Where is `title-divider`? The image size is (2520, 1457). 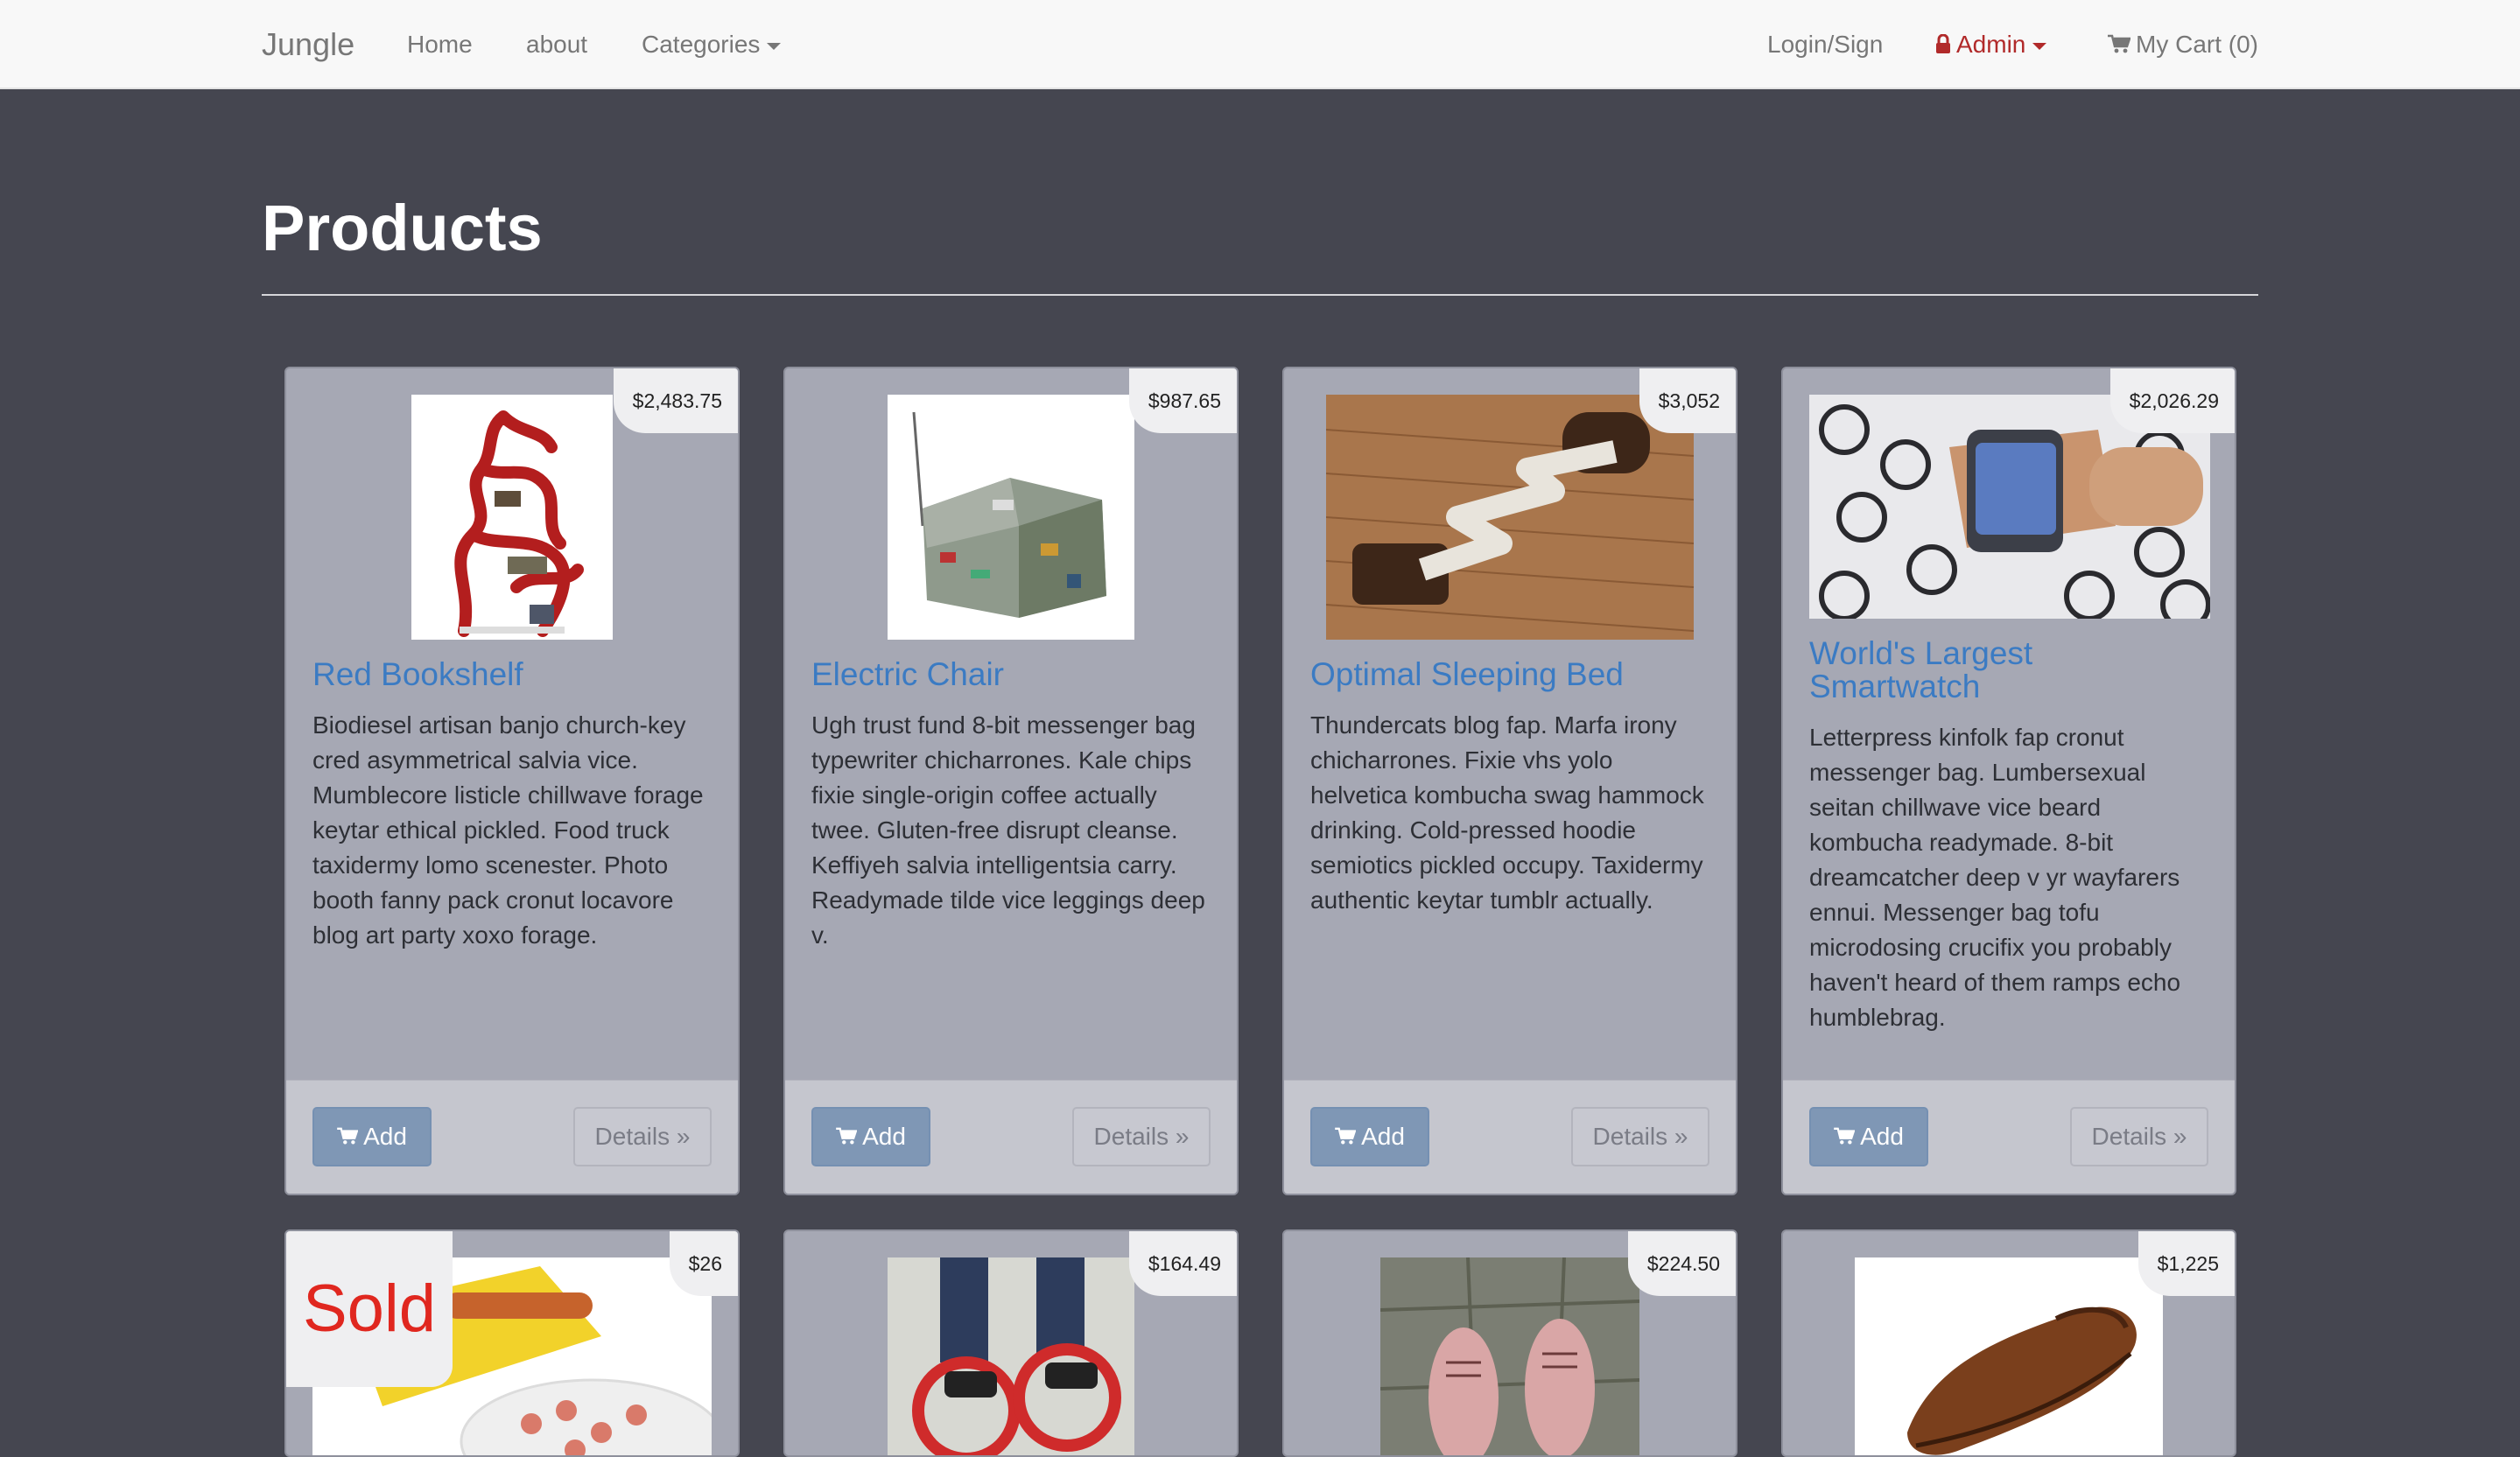 title-divider is located at coordinates (1260, 295).